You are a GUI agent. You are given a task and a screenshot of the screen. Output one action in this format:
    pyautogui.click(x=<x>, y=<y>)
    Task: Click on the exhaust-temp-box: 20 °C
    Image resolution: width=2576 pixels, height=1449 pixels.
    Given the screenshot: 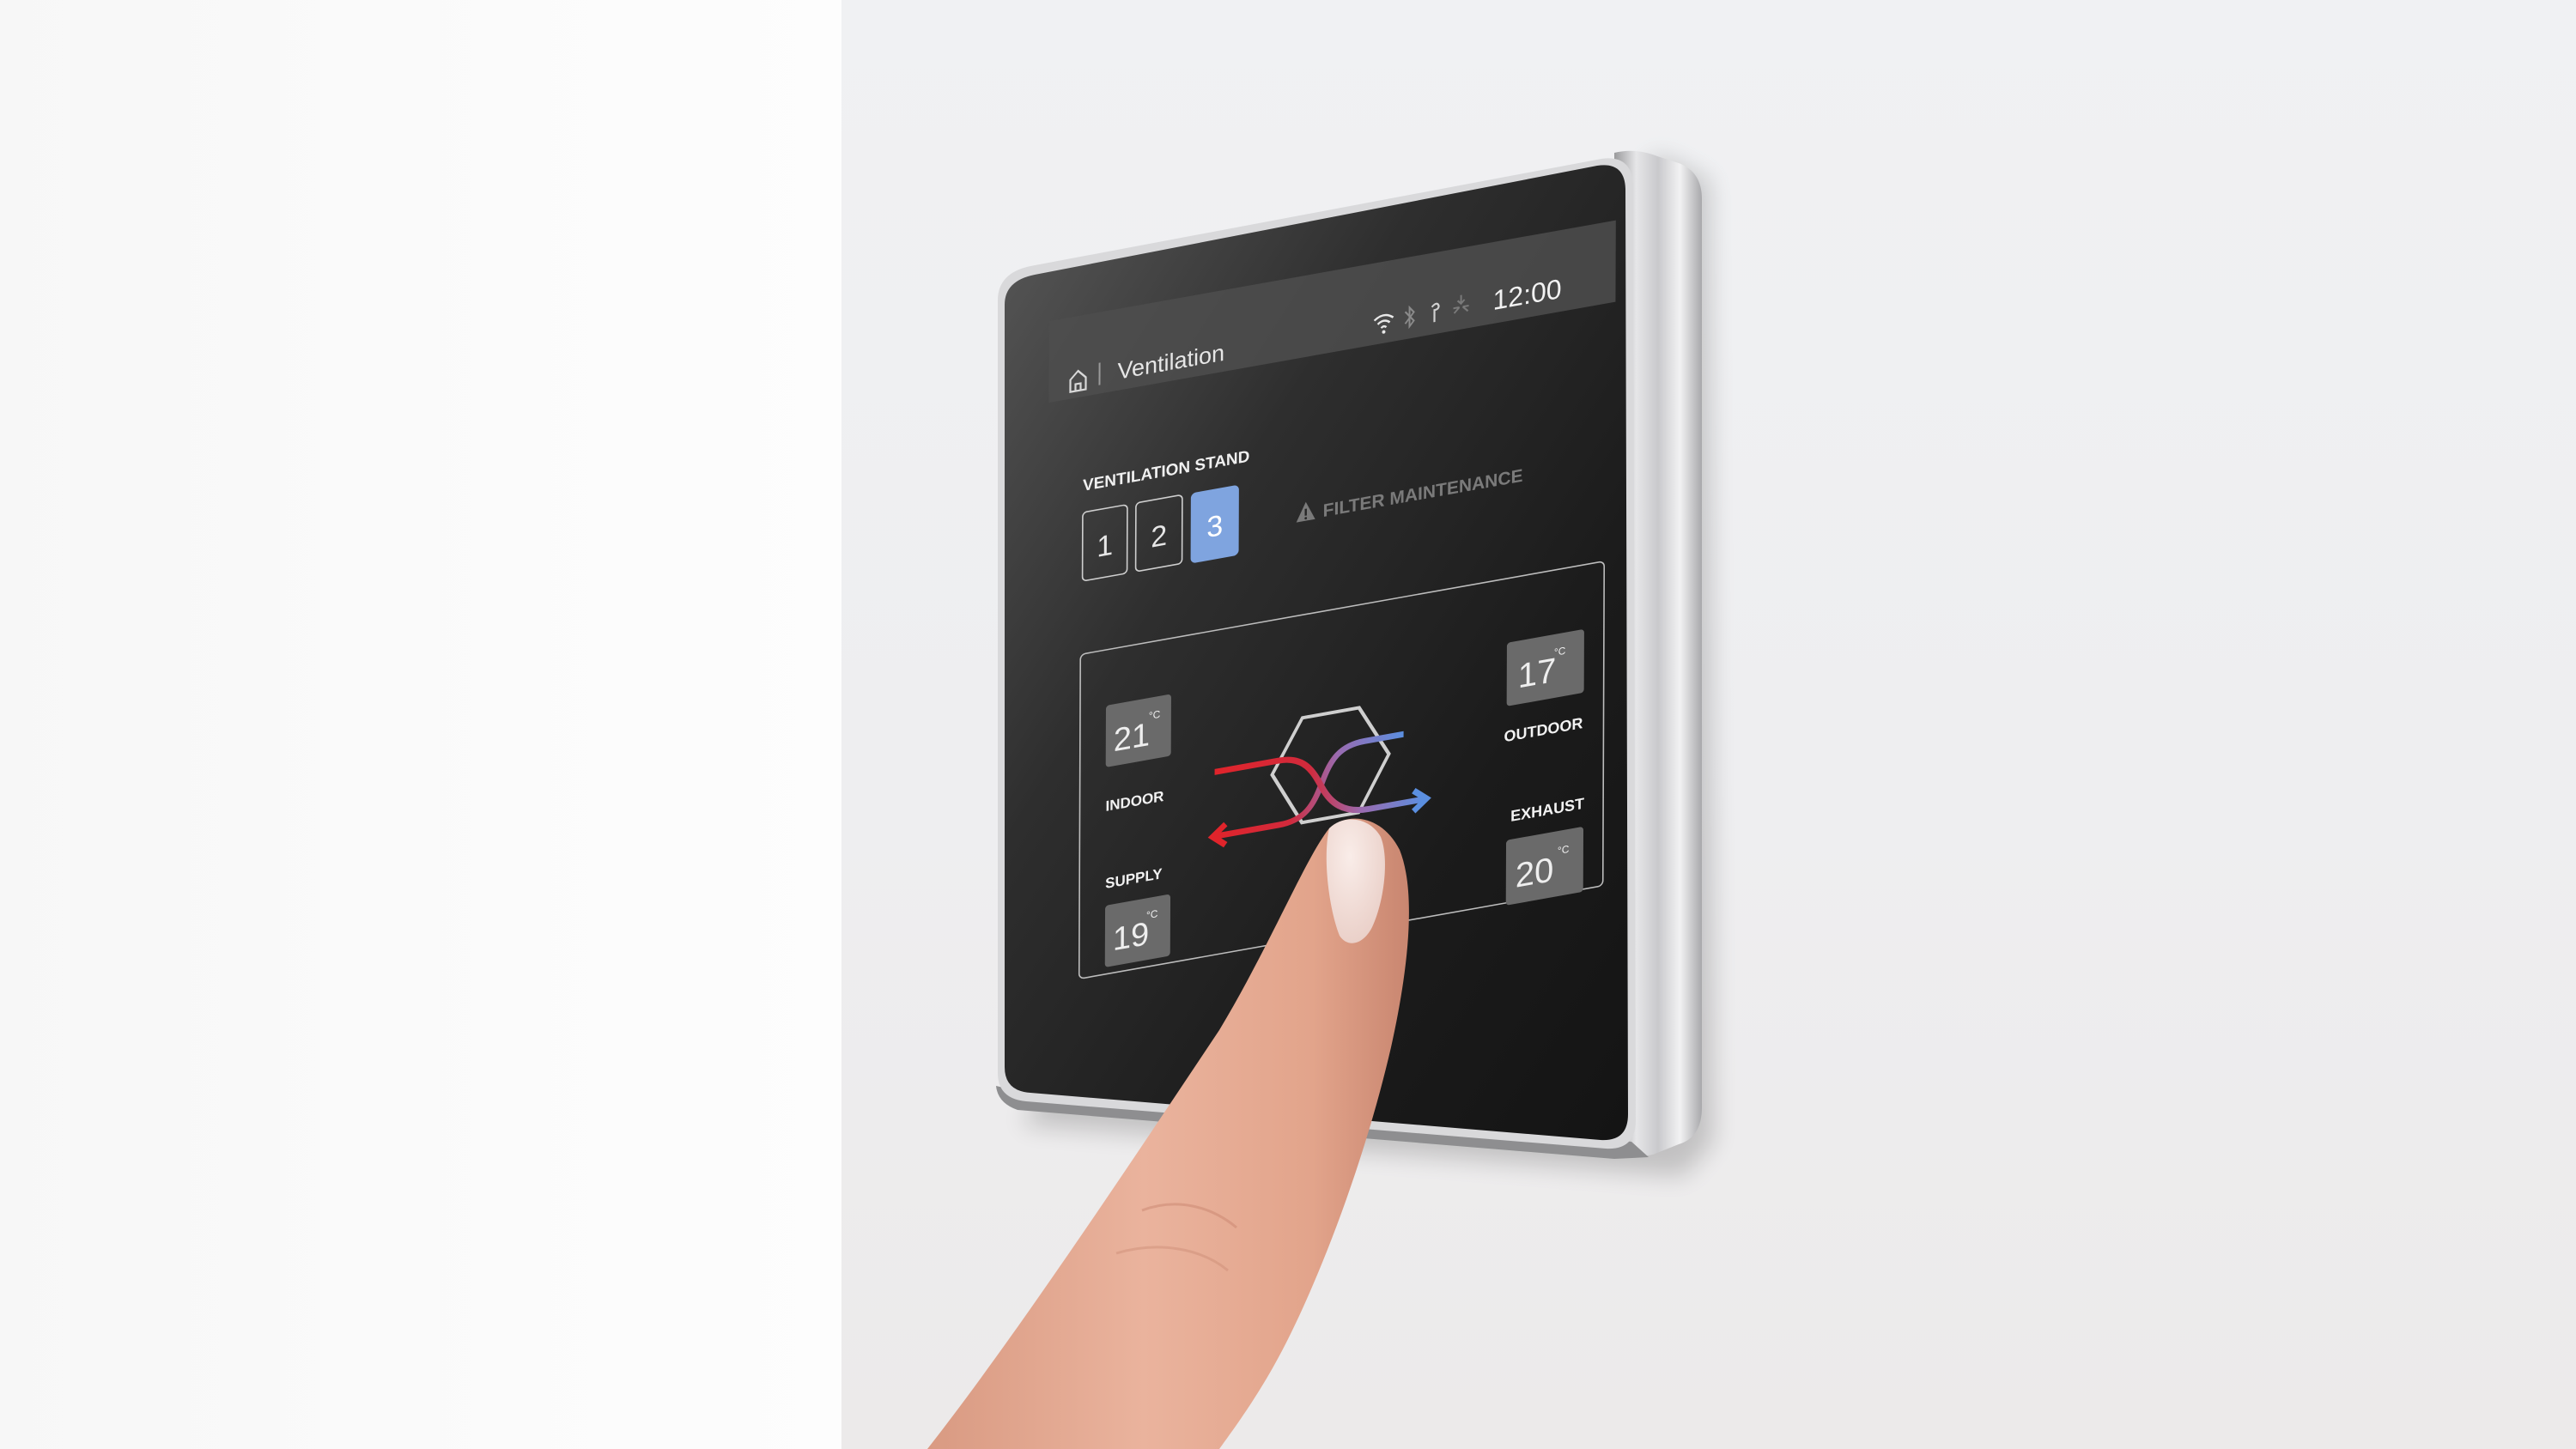 What is the action you would take?
    pyautogui.click(x=1544, y=866)
    